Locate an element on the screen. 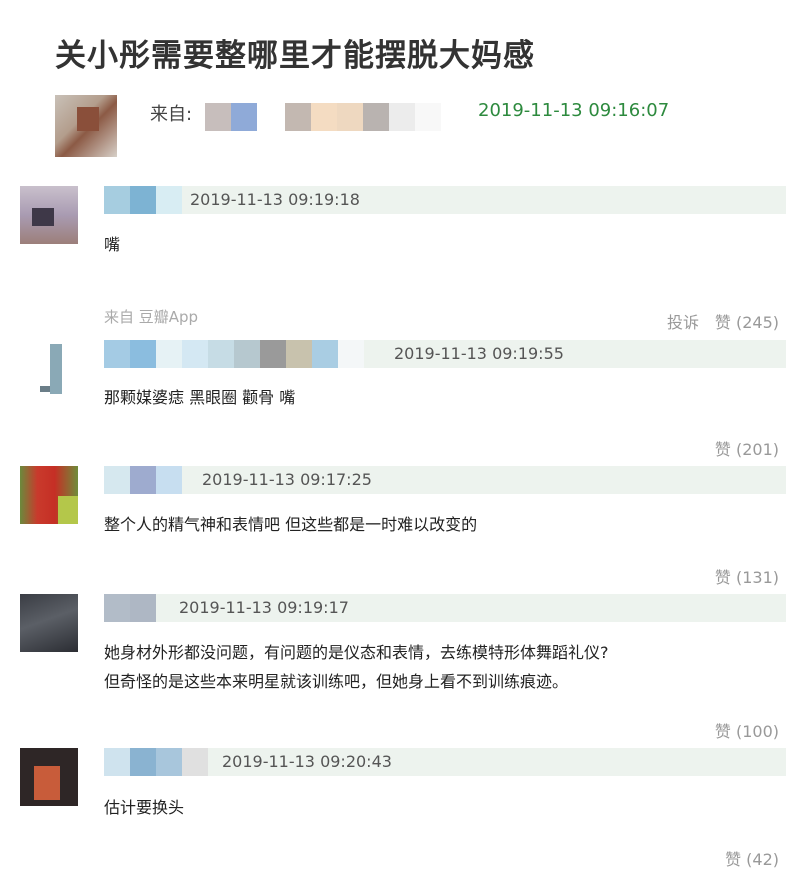 This screenshot has width=807, height=874. comment-header: 2019-11-13 09:19:55 is located at coordinates (445, 354).